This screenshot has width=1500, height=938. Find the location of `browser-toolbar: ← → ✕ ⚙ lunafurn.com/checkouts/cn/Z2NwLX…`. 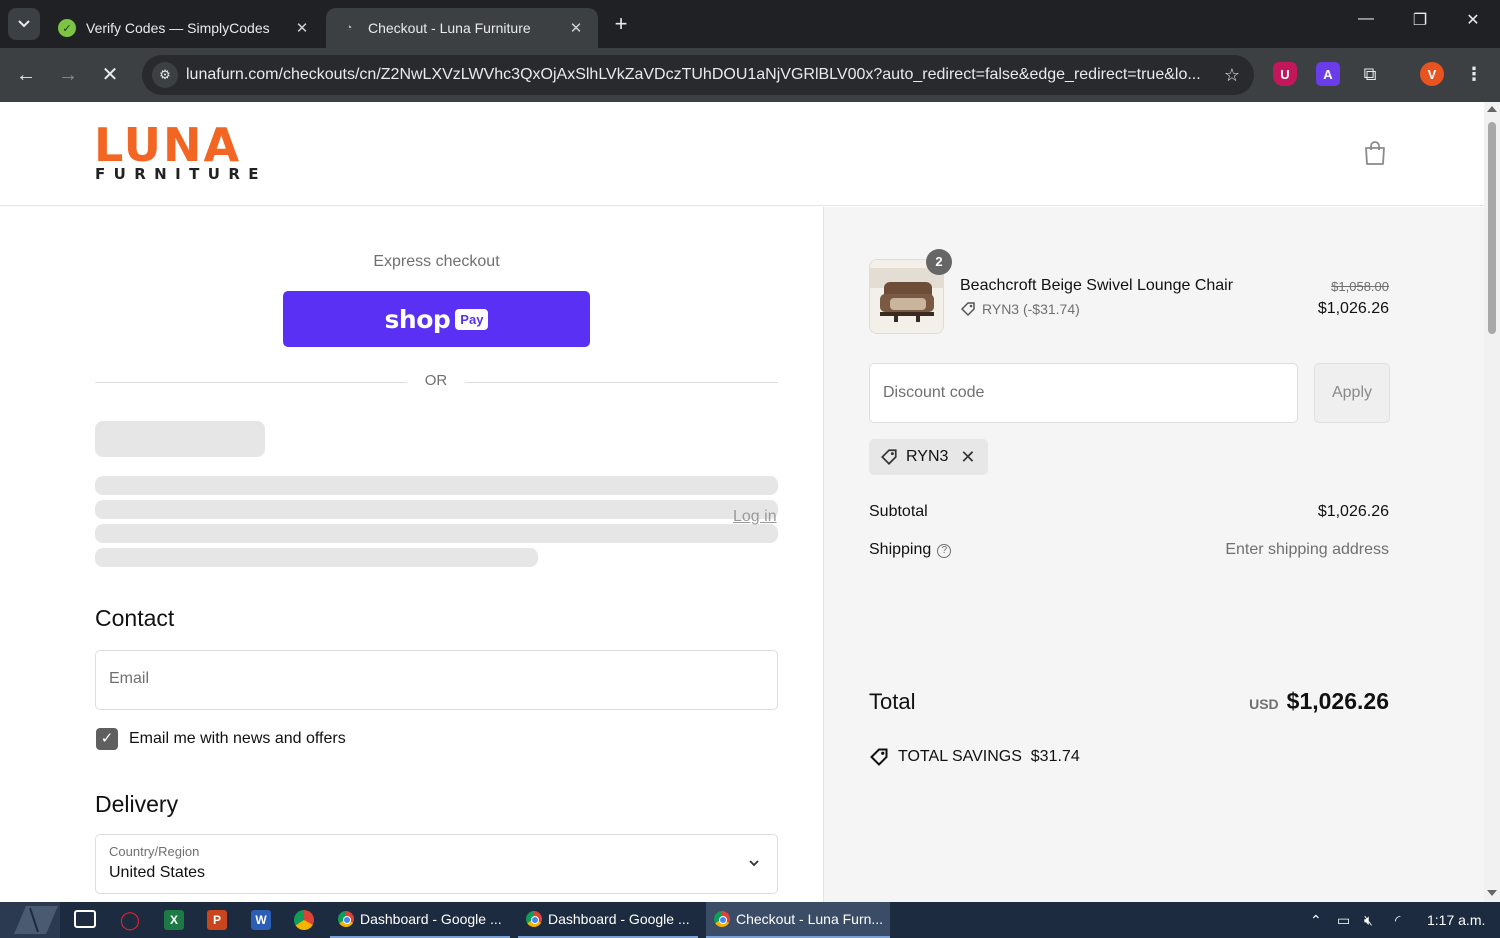

browser-toolbar: ← → ✕ ⚙ lunafurn.com/checkouts/cn/Z2NwLX… is located at coordinates (750, 75).